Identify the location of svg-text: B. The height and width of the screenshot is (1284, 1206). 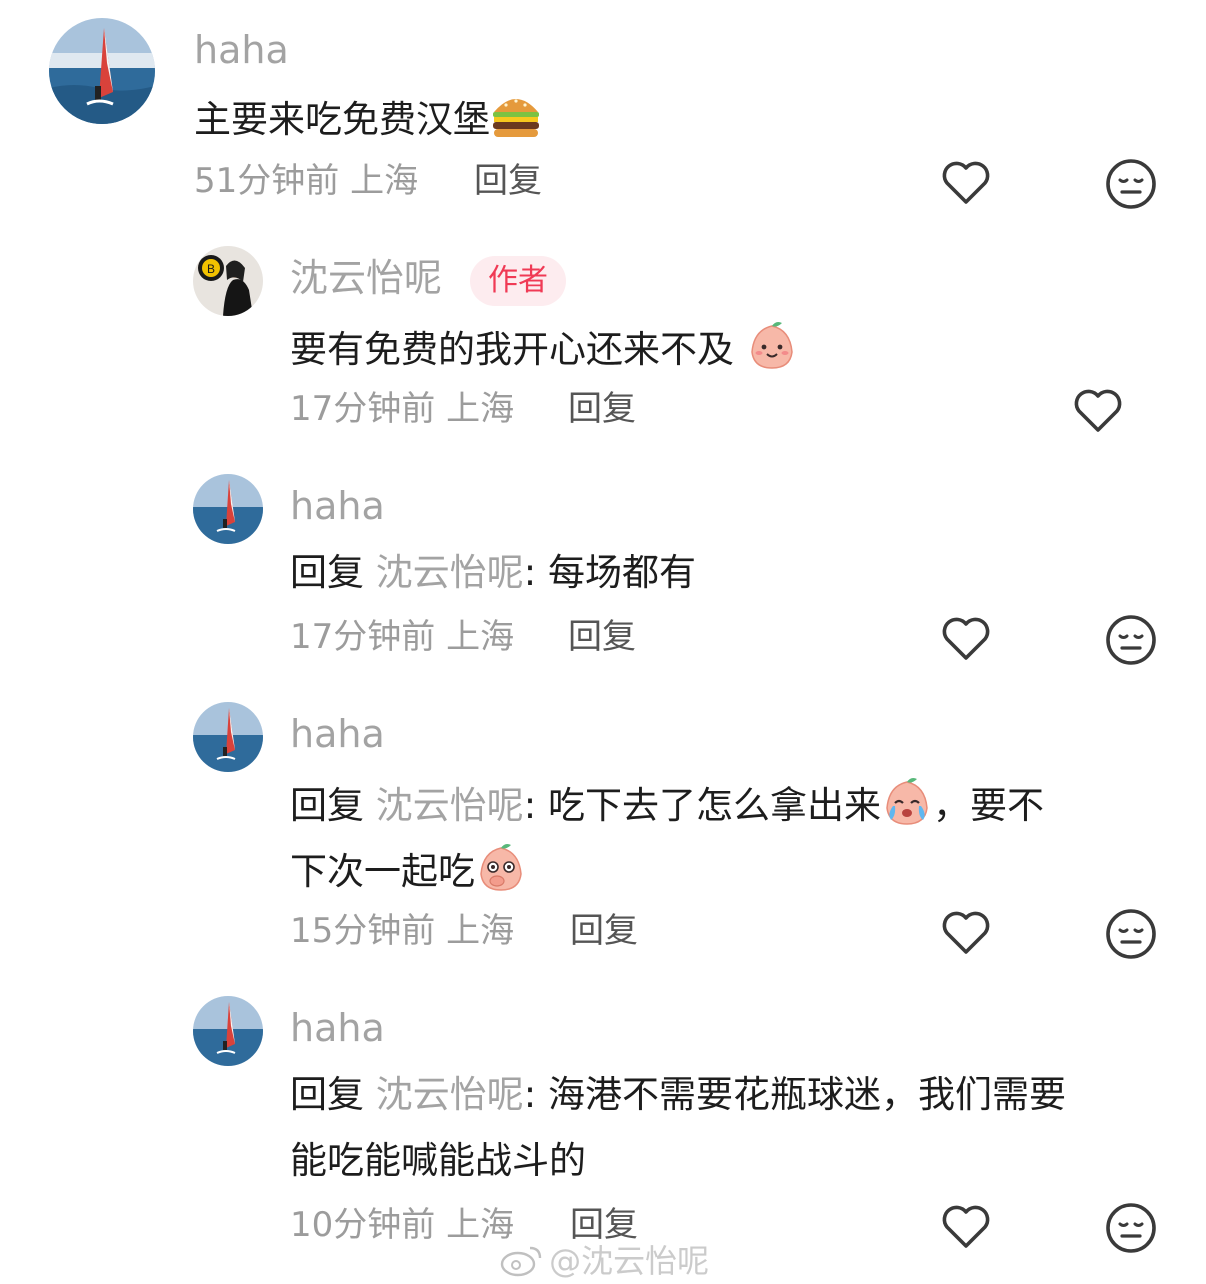
(211, 269).